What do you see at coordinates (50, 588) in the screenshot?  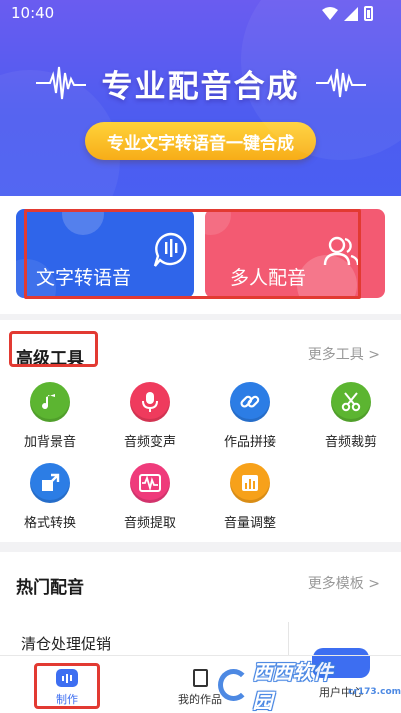 I see `hot-section-title: 热门配音` at bounding box center [50, 588].